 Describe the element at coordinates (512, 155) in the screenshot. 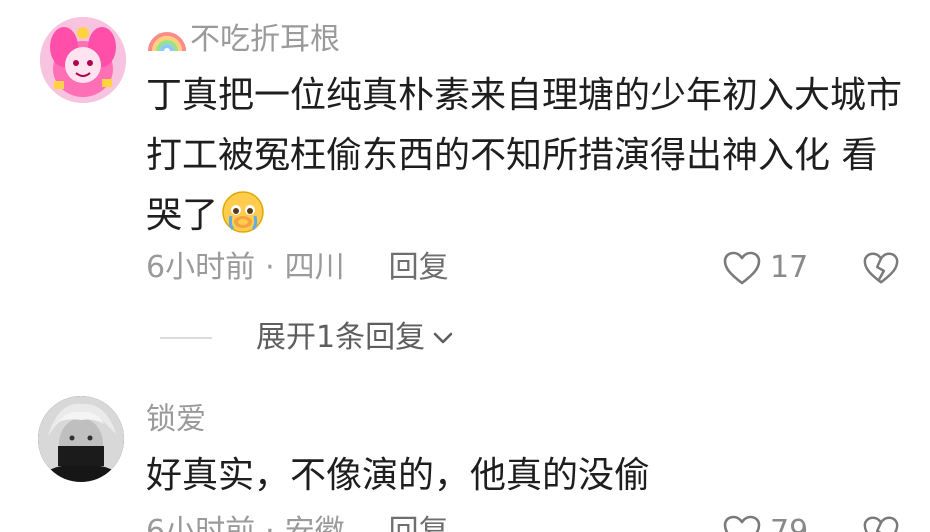

I see `comment-line: 打工被冤枉偷东西的不知所措演得出神入化 看` at that location.